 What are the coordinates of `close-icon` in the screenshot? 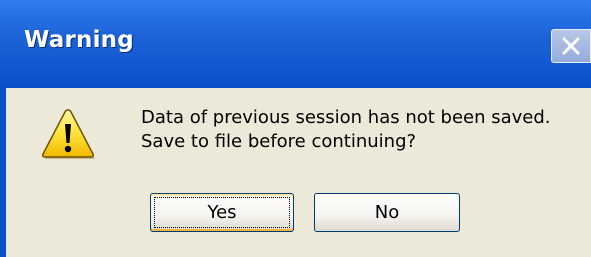 It's located at (571, 46).